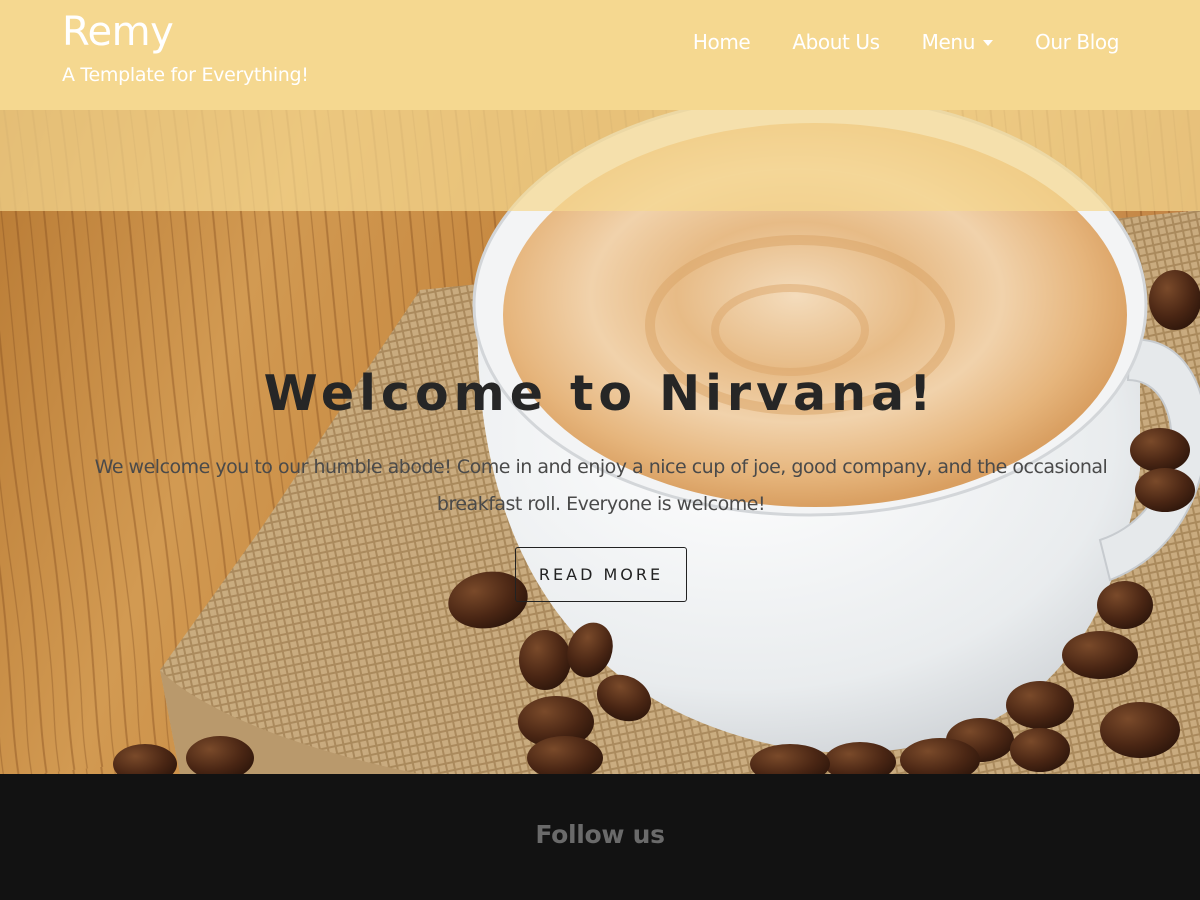 This screenshot has height=900, width=1200. I want to click on follow-us-heading: Follow us, so click(600, 834).